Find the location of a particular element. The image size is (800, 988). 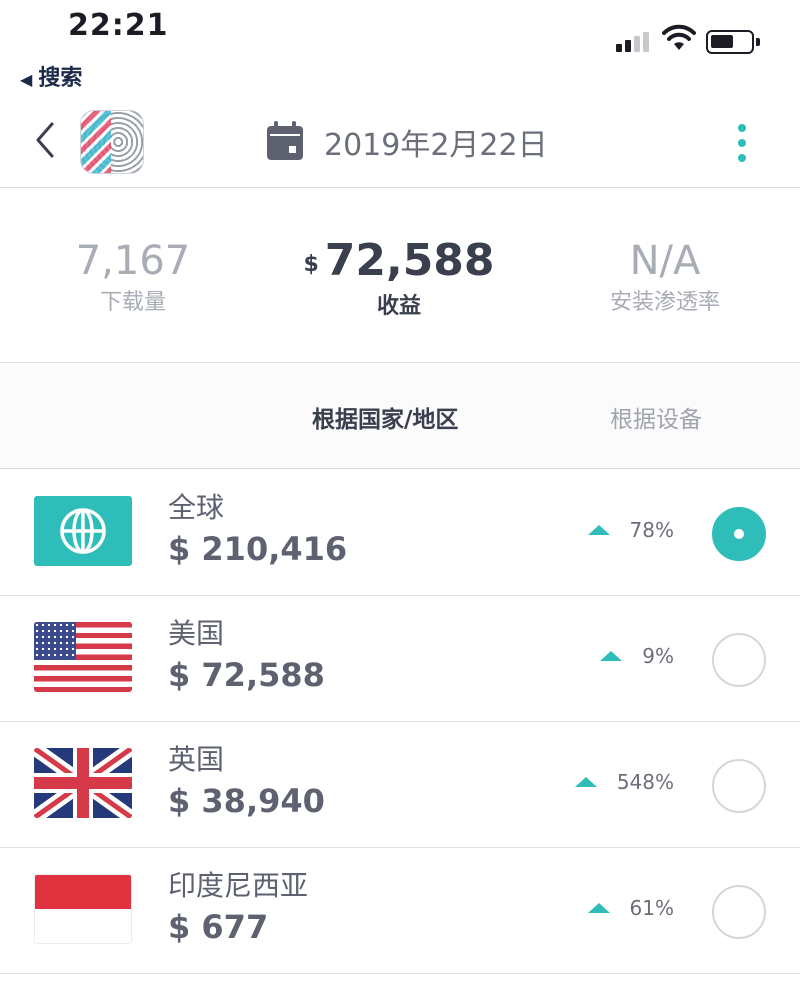

revenue-amount: $ 210,416 is located at coordinates (258, 549).